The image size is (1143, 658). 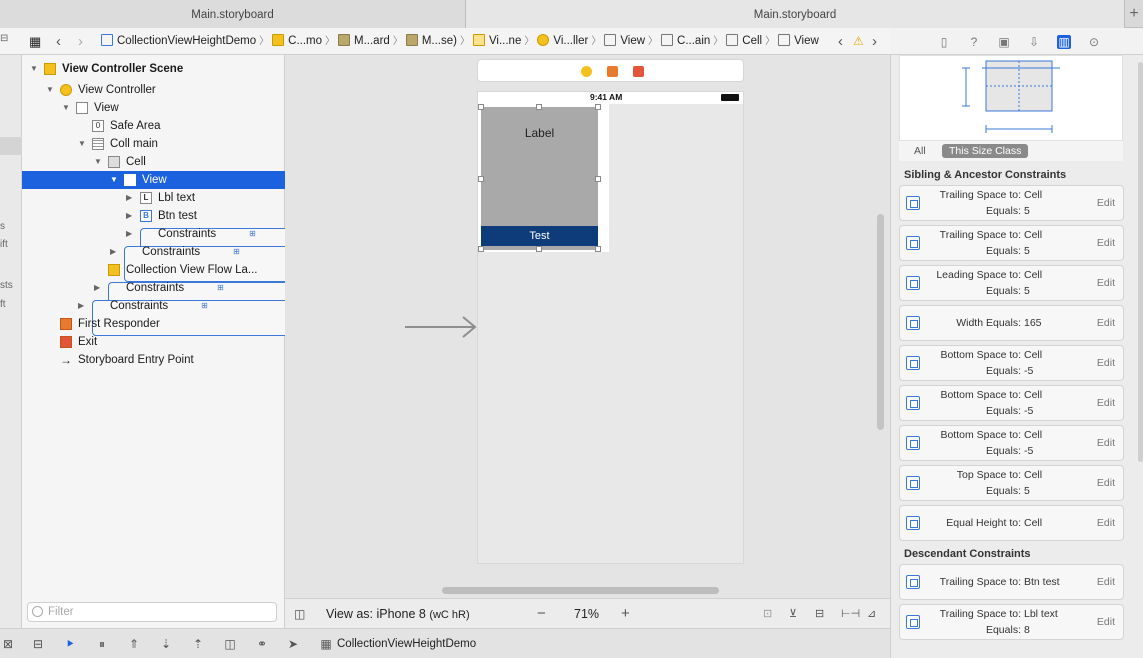 What do you see at coordinates (431, 40) in the screenshot?
I see `breadcrumb-storyboard-base: M...se)` at bounding box center [431, 40].